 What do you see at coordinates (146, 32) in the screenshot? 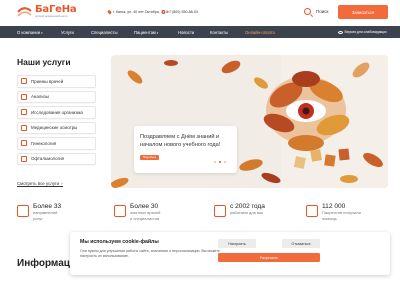
I see `nav-item-patients: Пациентам▾` at bounding box center [146, 32].